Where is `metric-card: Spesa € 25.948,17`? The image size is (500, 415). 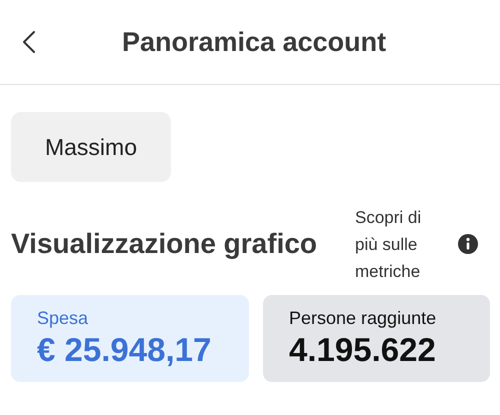 metric-card: Spesa € 25.948,17 is located at coordinates (130, 338).